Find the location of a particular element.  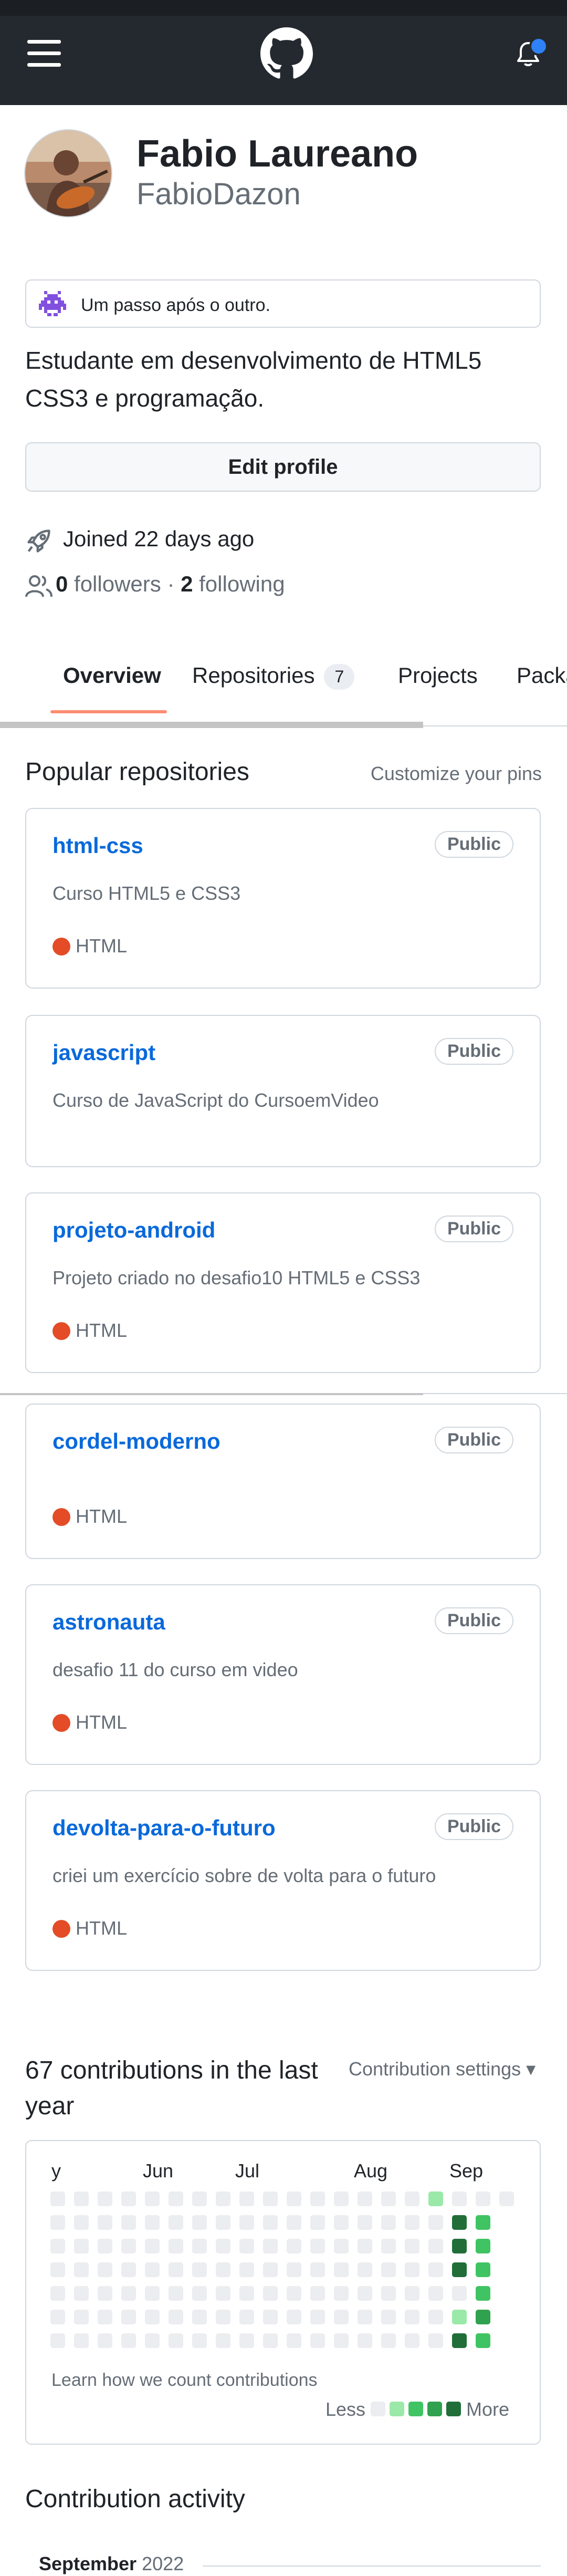

following-count: 2 is located at coordinates (187, 584).